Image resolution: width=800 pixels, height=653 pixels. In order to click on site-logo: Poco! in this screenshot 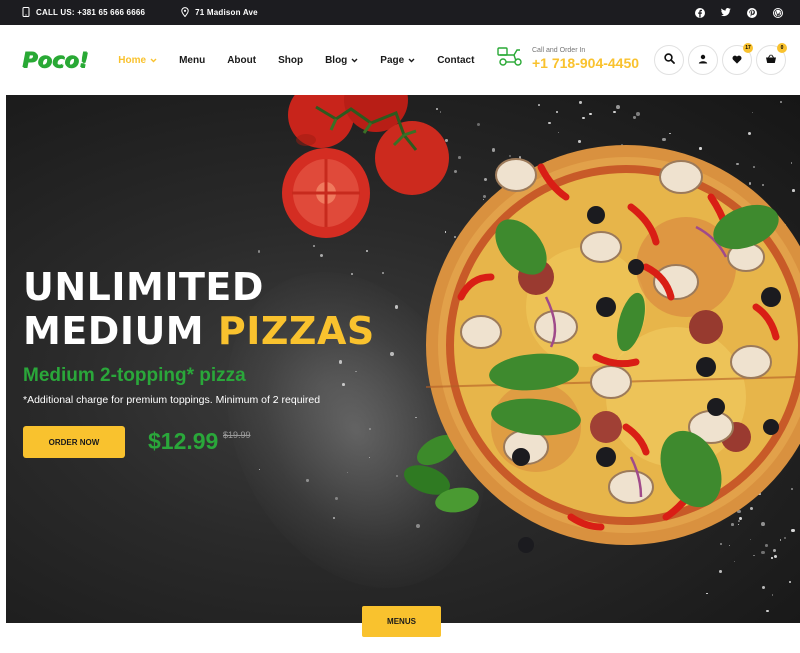, I will do `click(55, 60)`.